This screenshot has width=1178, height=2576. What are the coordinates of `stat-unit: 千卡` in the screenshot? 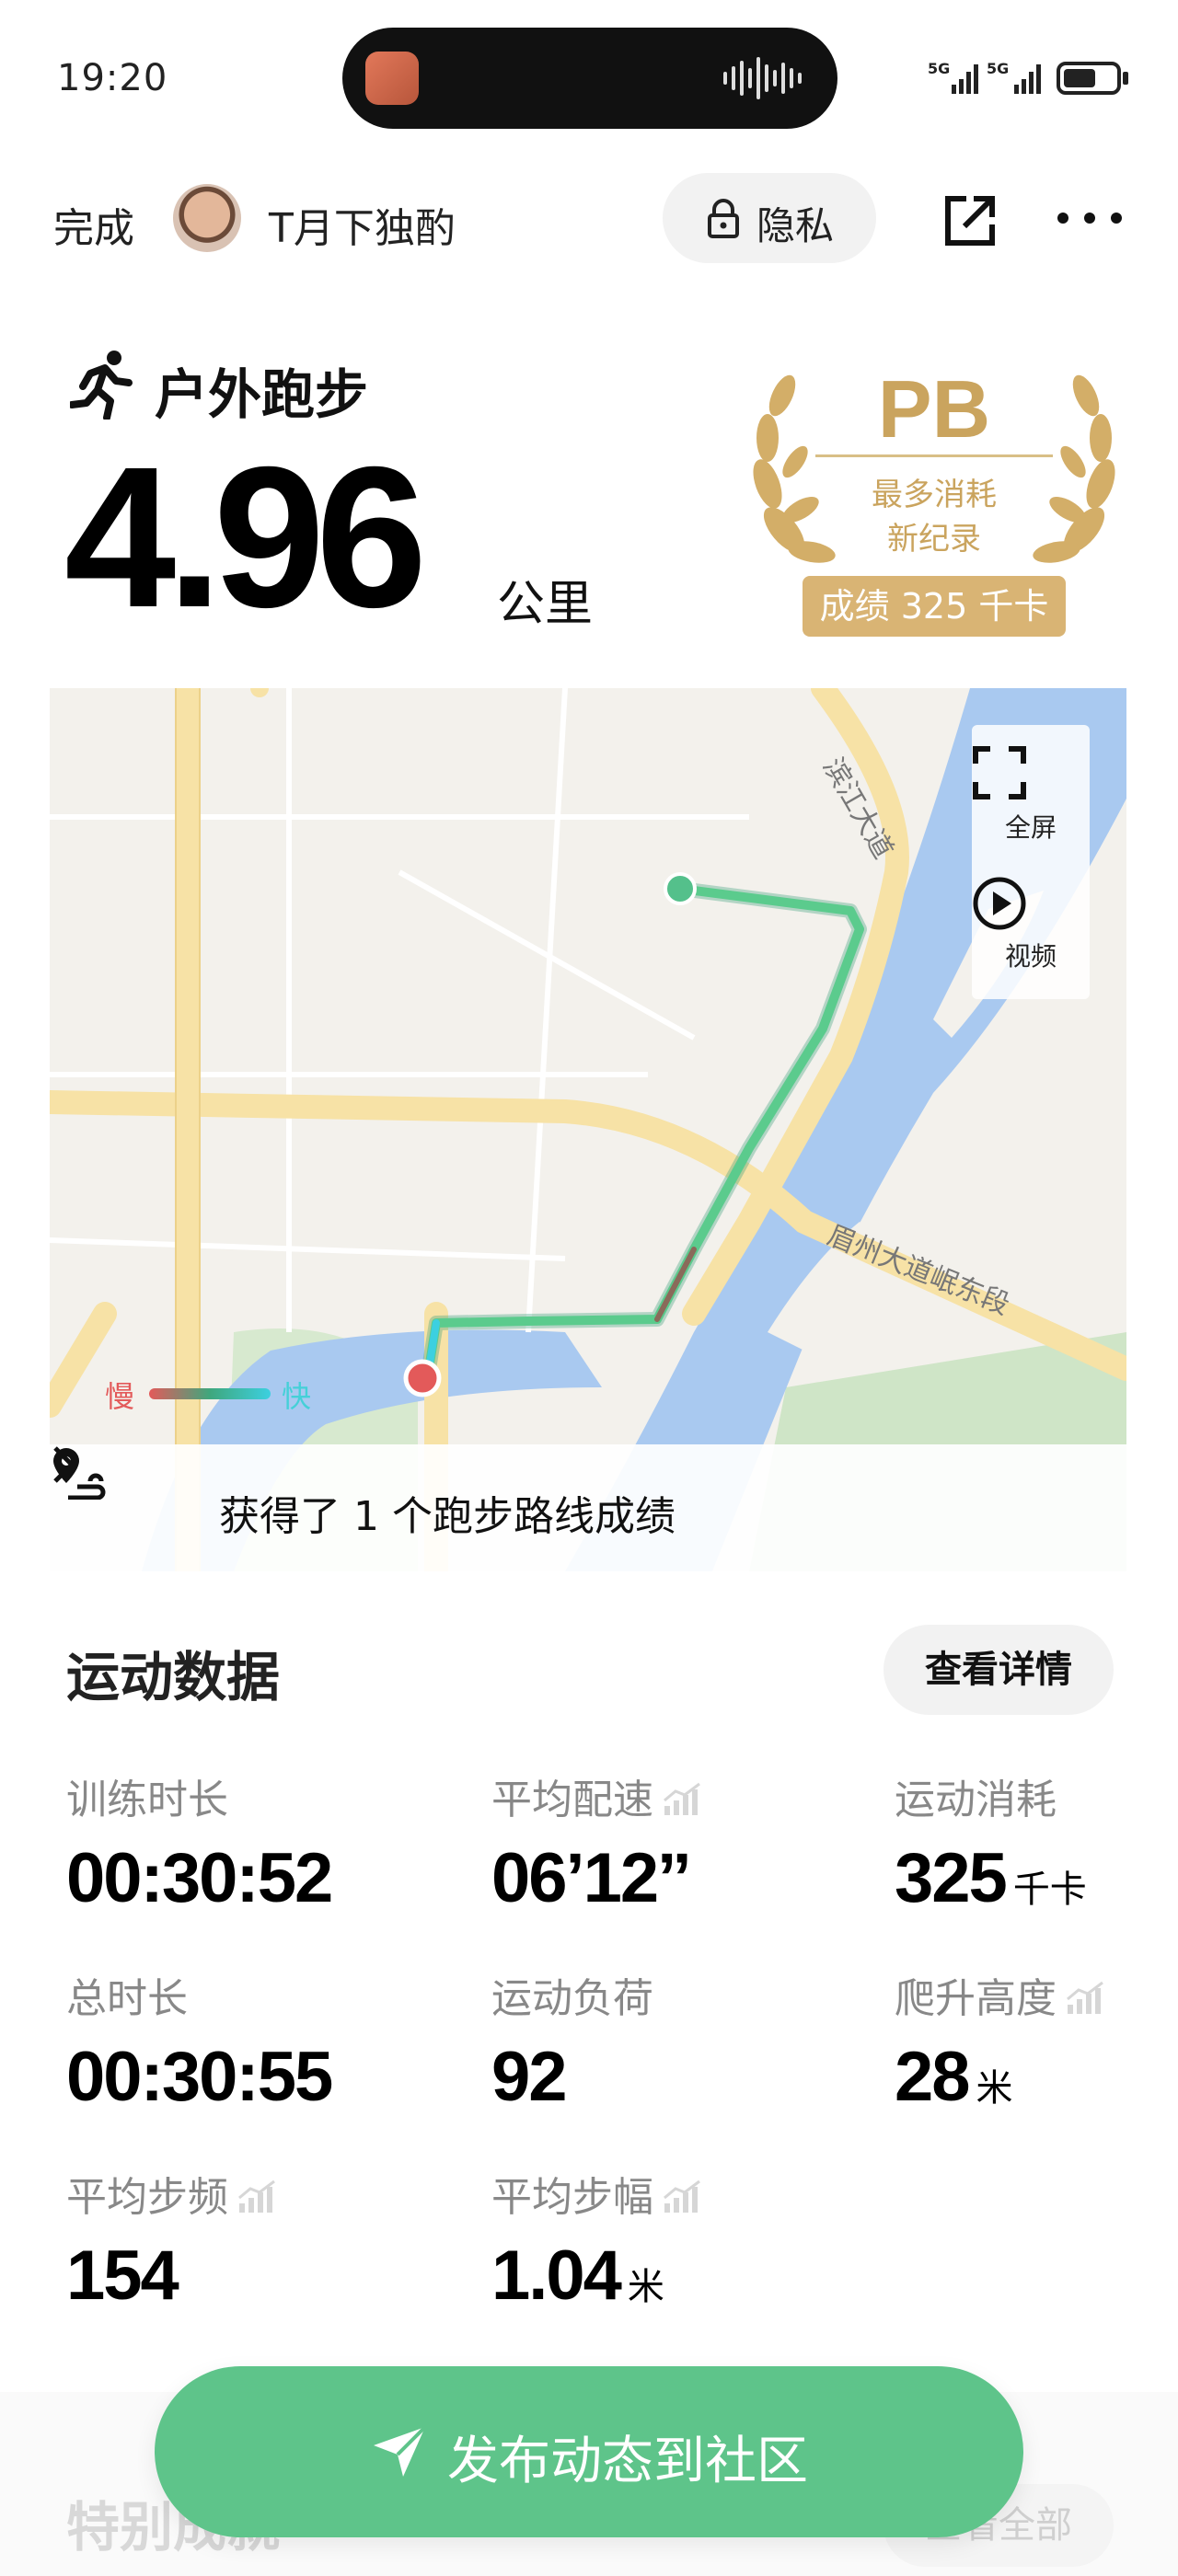 It's located at (1049, 1890).